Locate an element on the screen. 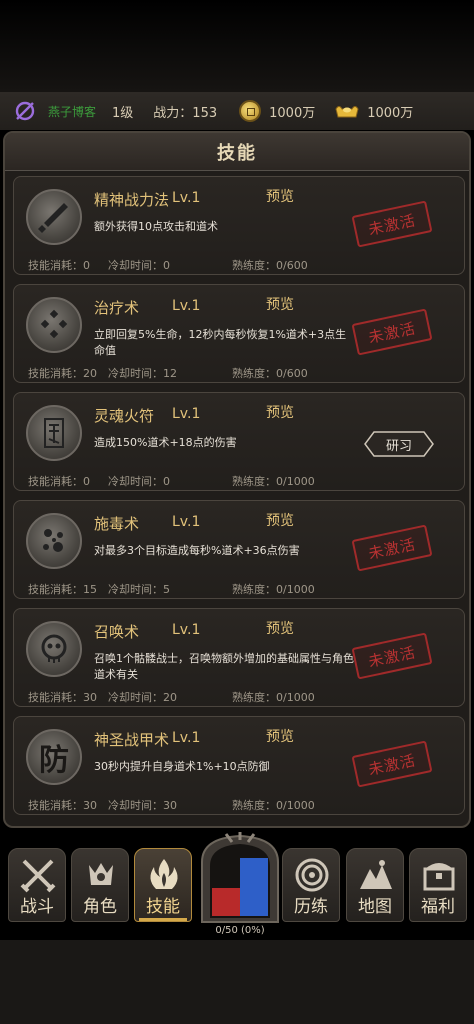  treasure-chest-icon is located at coordinates (439, 877).